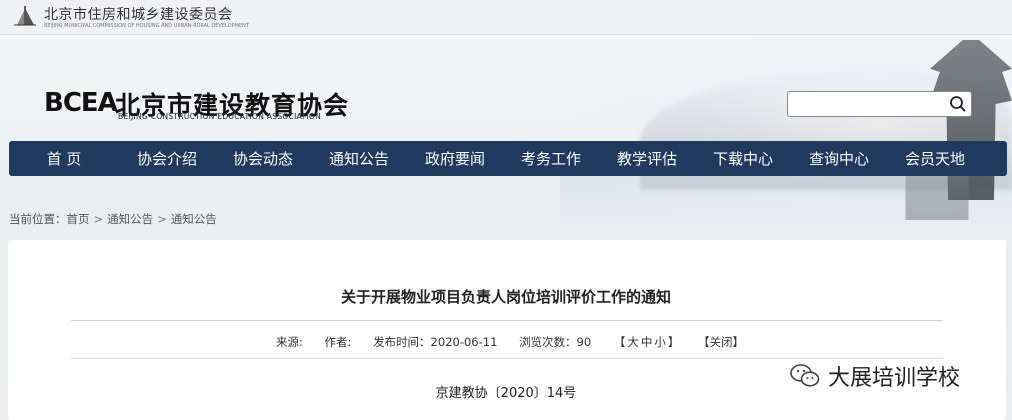 The image size is (1012, 420). I want to click on nav-item-exam-affairs: 考务工作, so click(551, 158).